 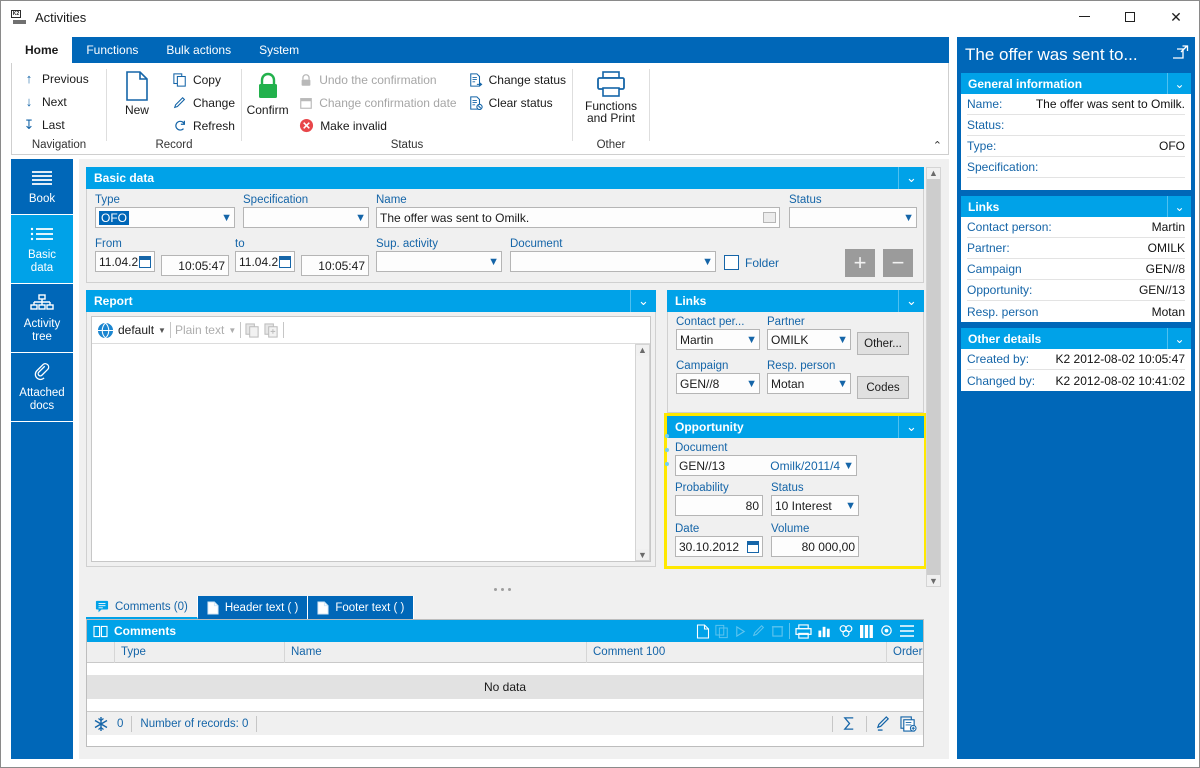 I want to click on panel-drag-handle, so click(x=667, y=450).